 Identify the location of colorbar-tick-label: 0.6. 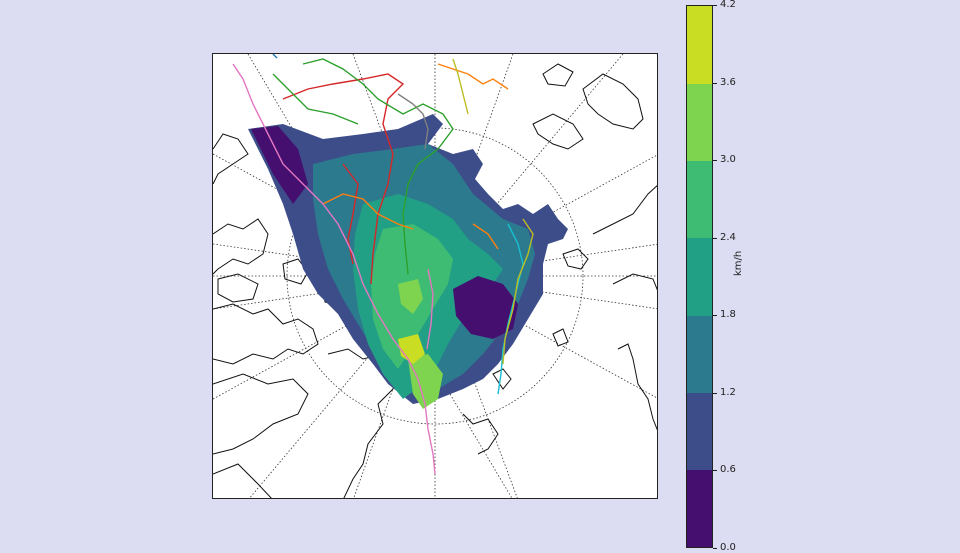
(728, 470).